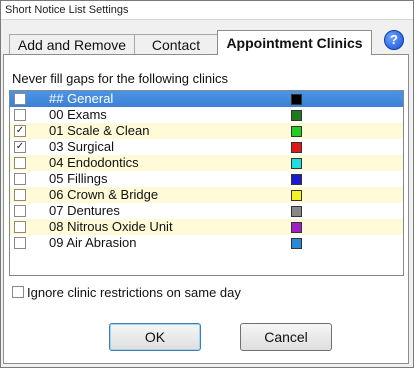  I want to click on clinic-checkbox-surgical: ✓, so click(20, 147).